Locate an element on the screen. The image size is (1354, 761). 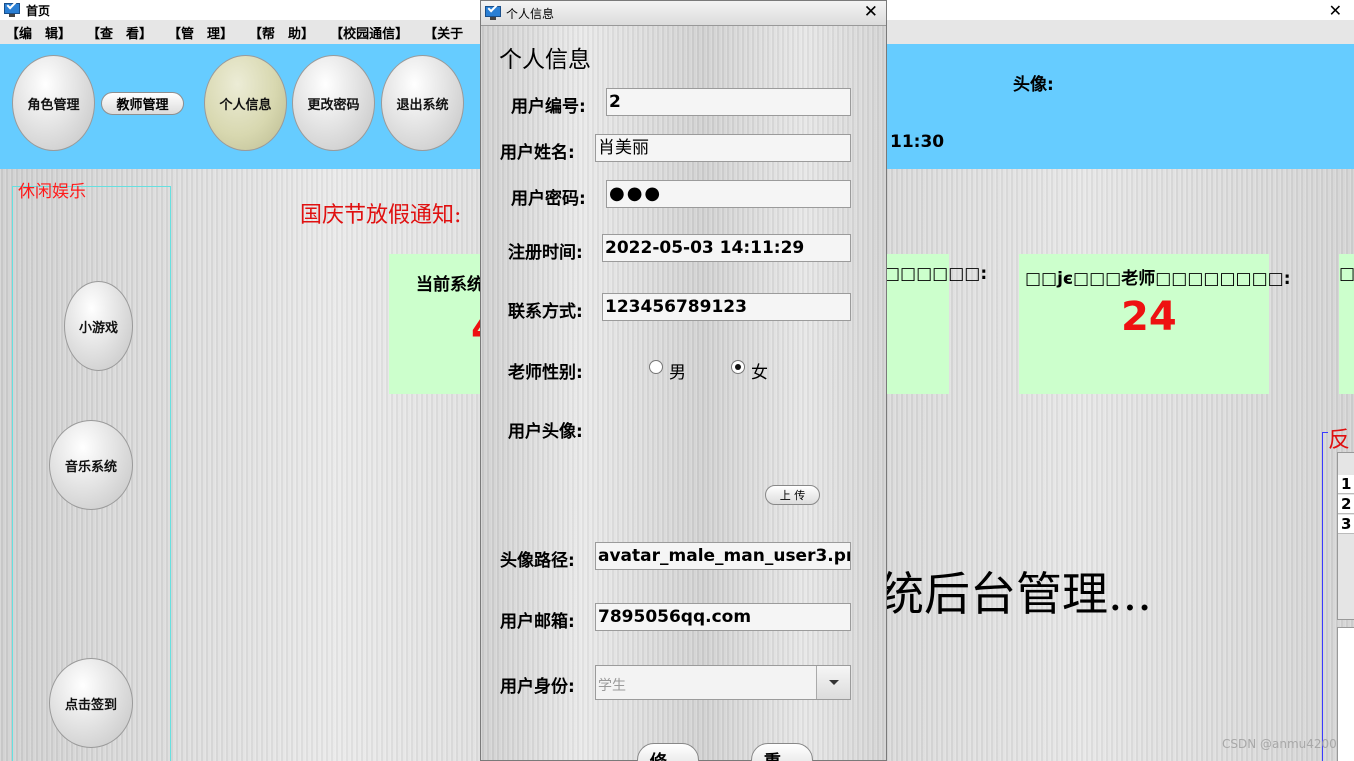
table-row: 3 is located at coordinates (1346, 524).